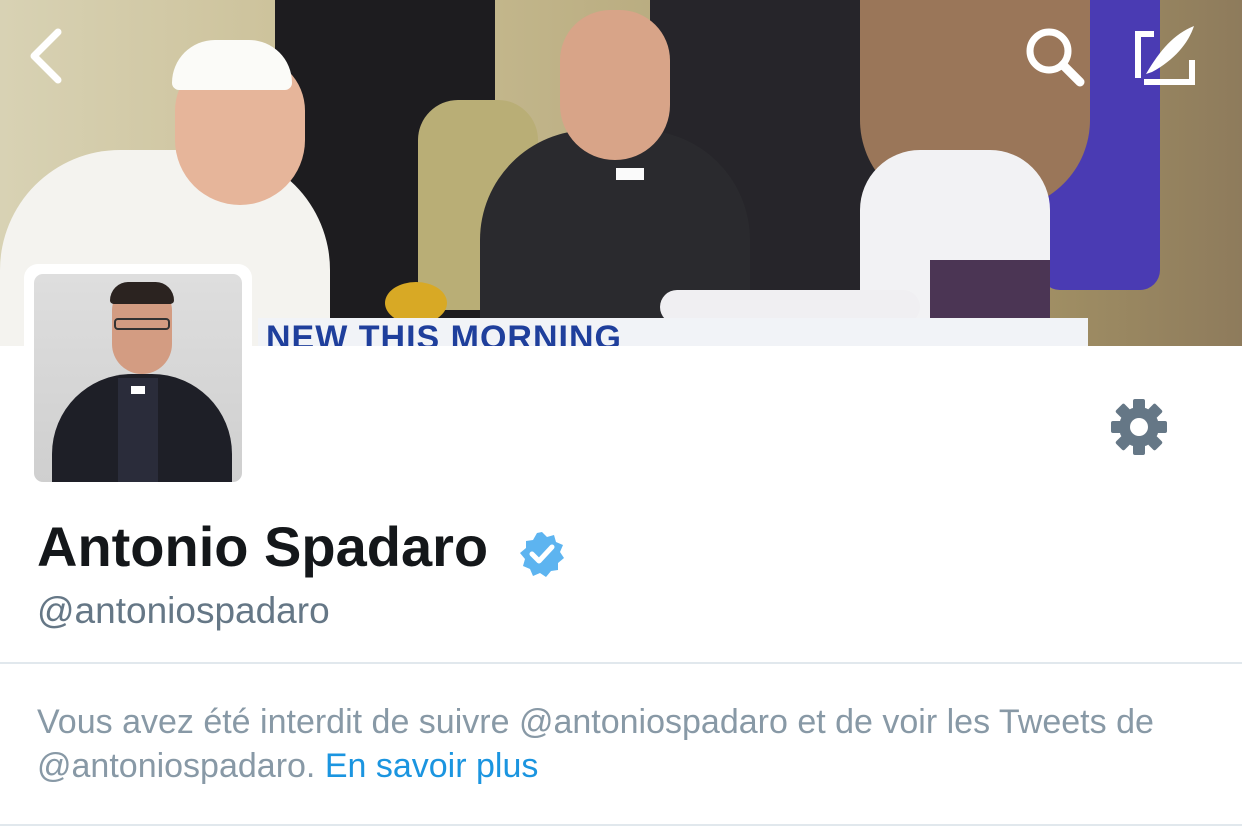  What do you see at coordinates (630, 174) in the screenshot?
I see `banner-collar-center` at bounding box center [630, 174].